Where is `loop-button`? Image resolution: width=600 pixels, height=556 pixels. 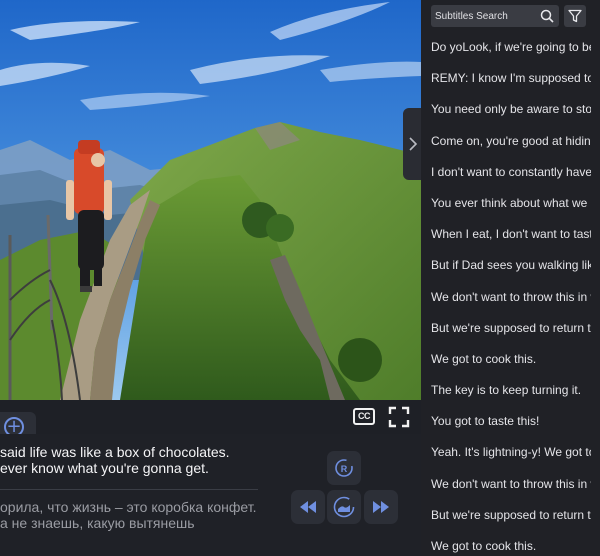
loop-button is located at coordinates (344, 507).